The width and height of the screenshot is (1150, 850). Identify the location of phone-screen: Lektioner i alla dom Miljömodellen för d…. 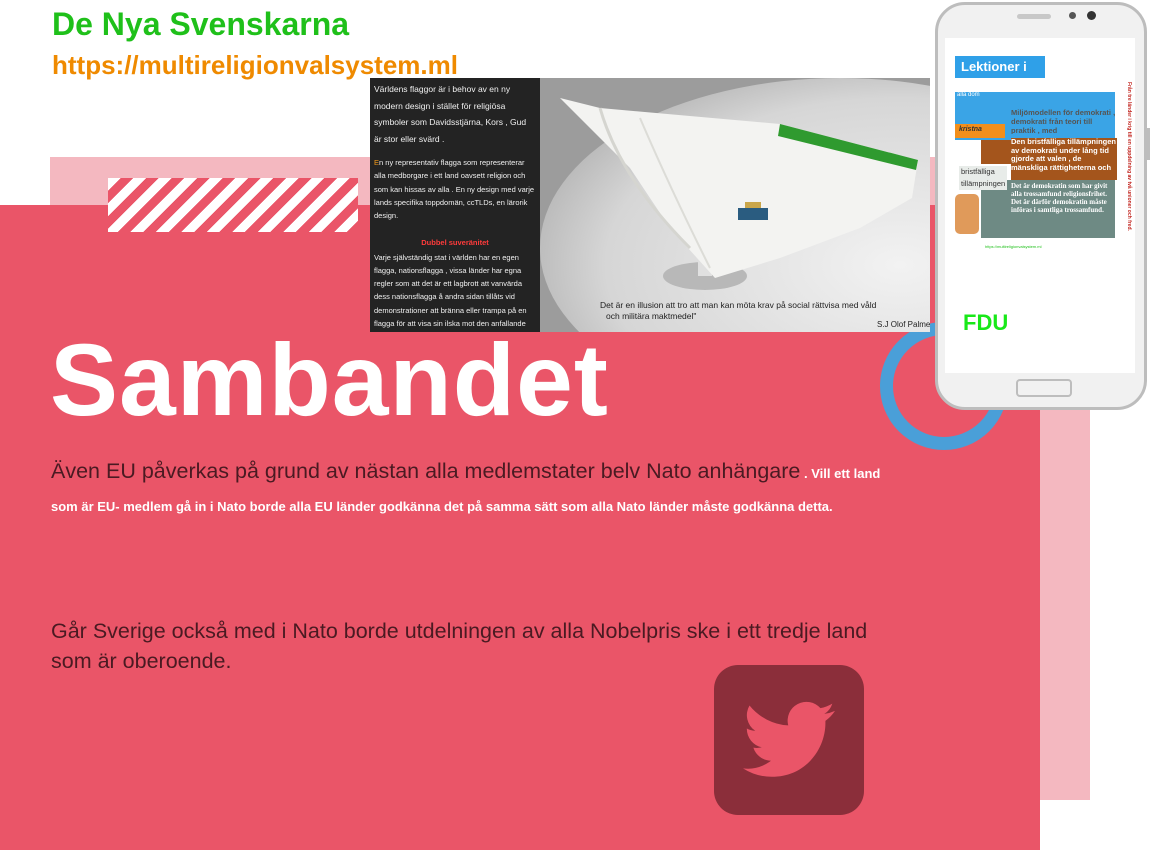
(1040, 205).